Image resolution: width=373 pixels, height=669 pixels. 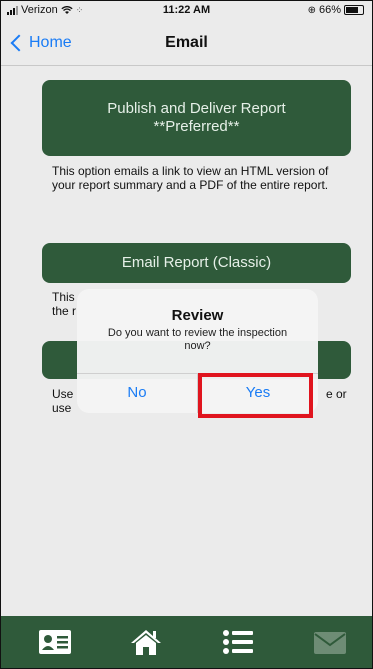 I want to click on page-title: Email, so click(x=186, y=42).